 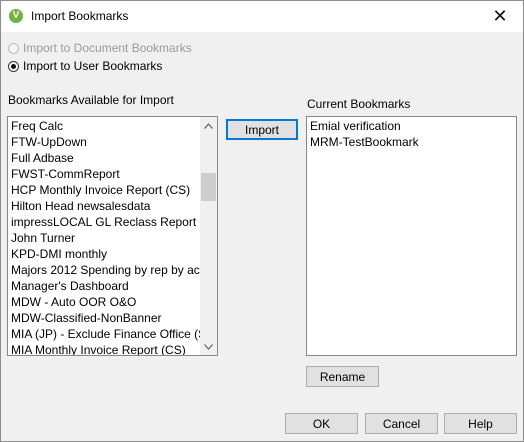 I want to click on list-item: MDW - Auto OOR O&O, so click(x=104, y=302).